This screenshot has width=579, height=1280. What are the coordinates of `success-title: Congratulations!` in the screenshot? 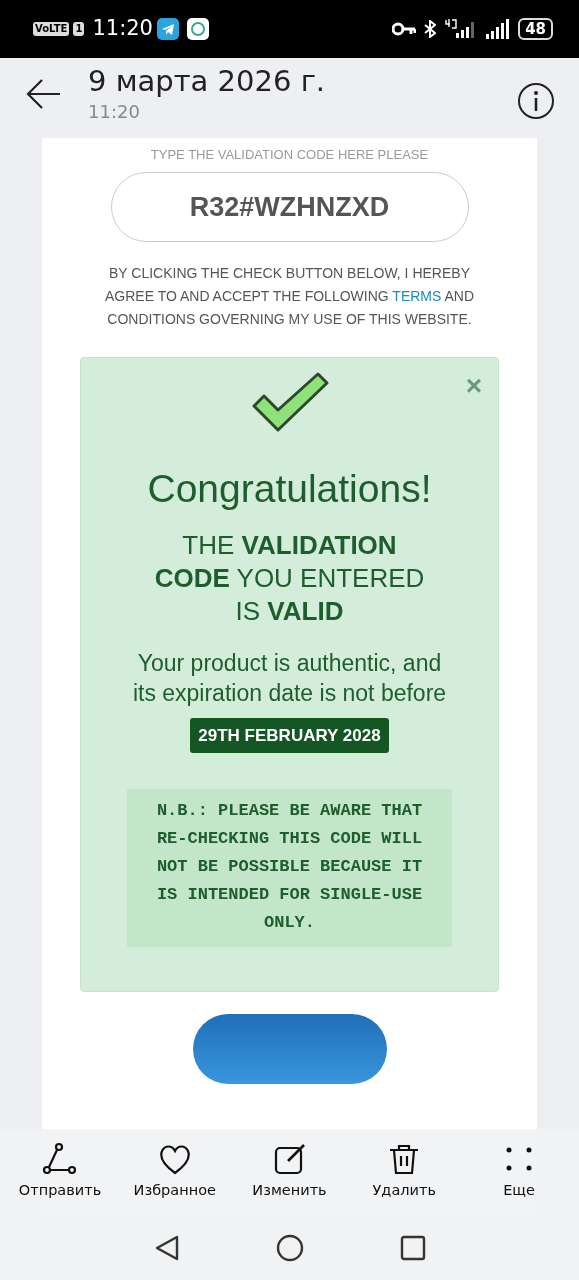 It's located at (289, 489).